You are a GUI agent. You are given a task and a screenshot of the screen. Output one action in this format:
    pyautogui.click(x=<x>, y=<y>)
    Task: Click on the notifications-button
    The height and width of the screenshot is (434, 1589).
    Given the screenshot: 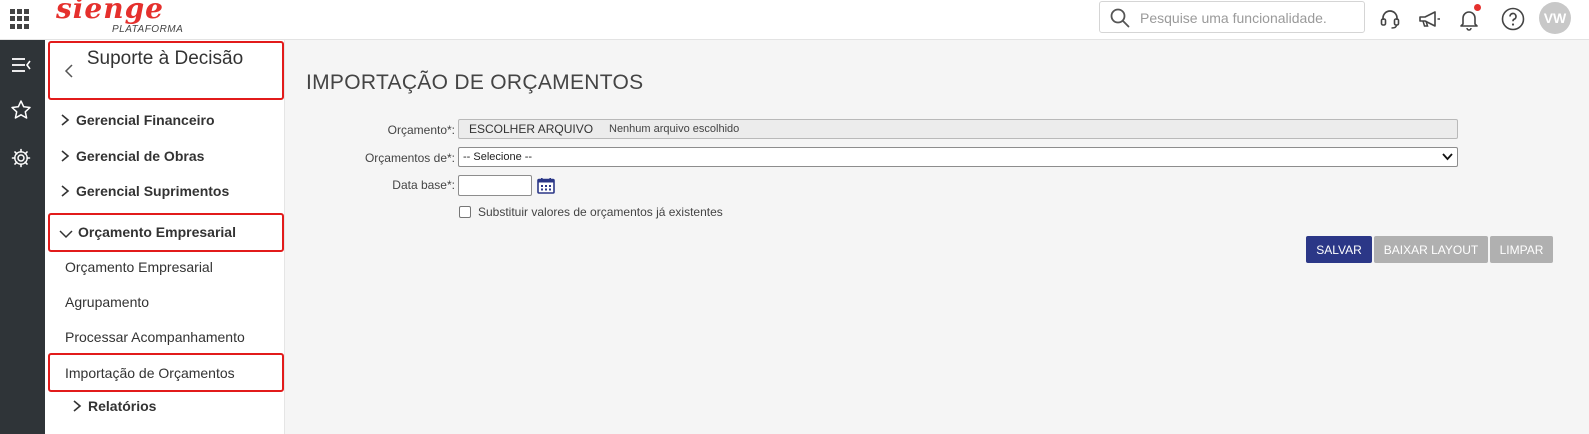 What is the action you would take?
    pyautogui.click(x=1469, y=18)
    